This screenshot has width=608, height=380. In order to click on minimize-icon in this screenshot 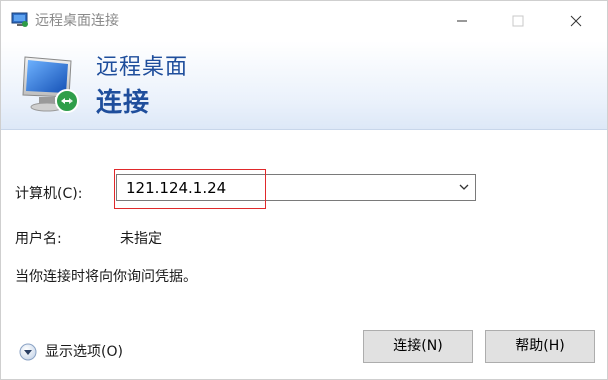, I will do `click(462, 21)`.